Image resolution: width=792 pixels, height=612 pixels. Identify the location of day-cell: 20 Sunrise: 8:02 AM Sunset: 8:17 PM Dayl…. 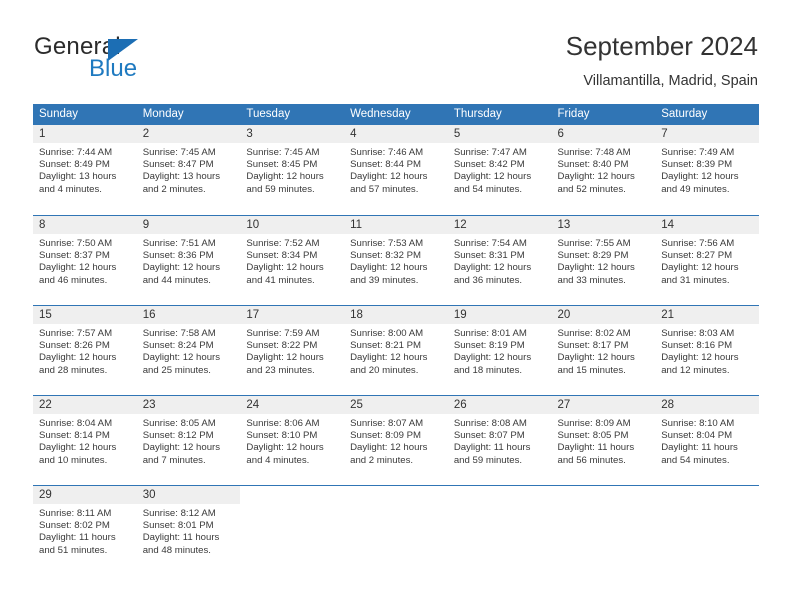
(603, 350).